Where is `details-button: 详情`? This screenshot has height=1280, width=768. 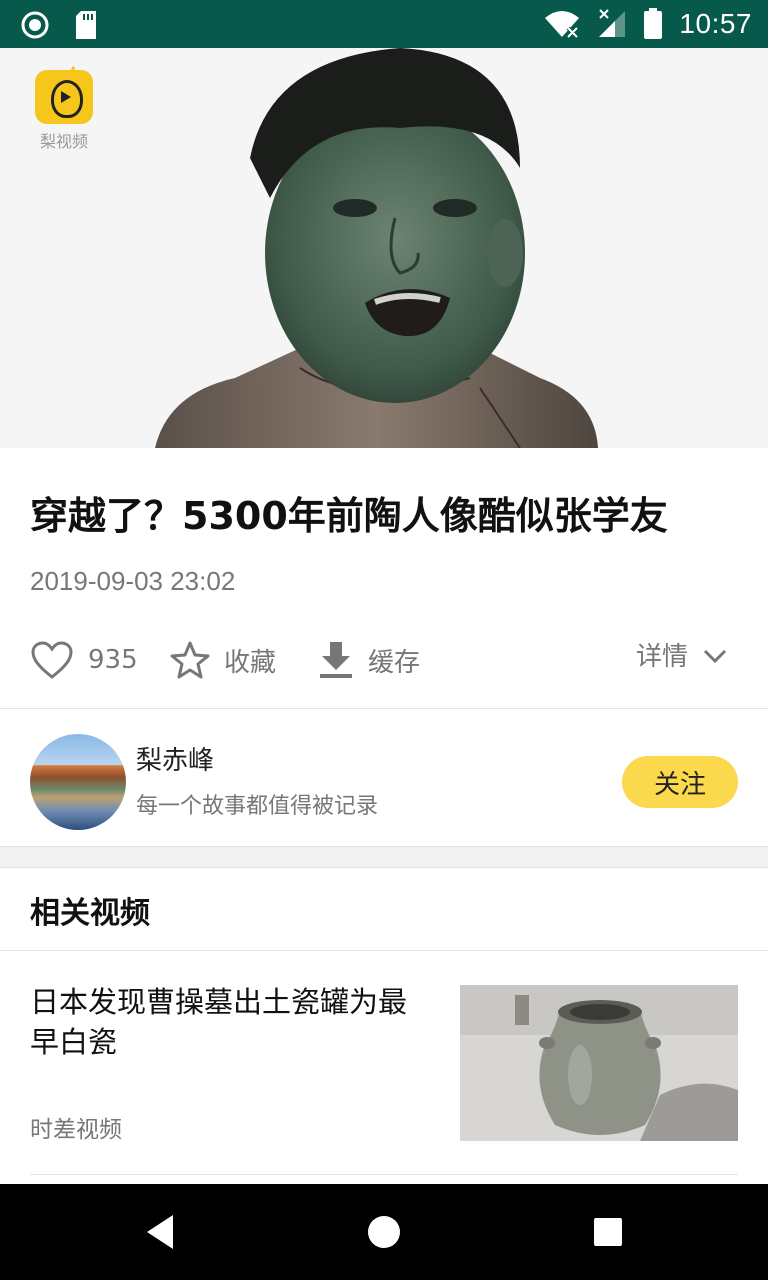
details-button: 详情 is located at coordinates (682, 654).